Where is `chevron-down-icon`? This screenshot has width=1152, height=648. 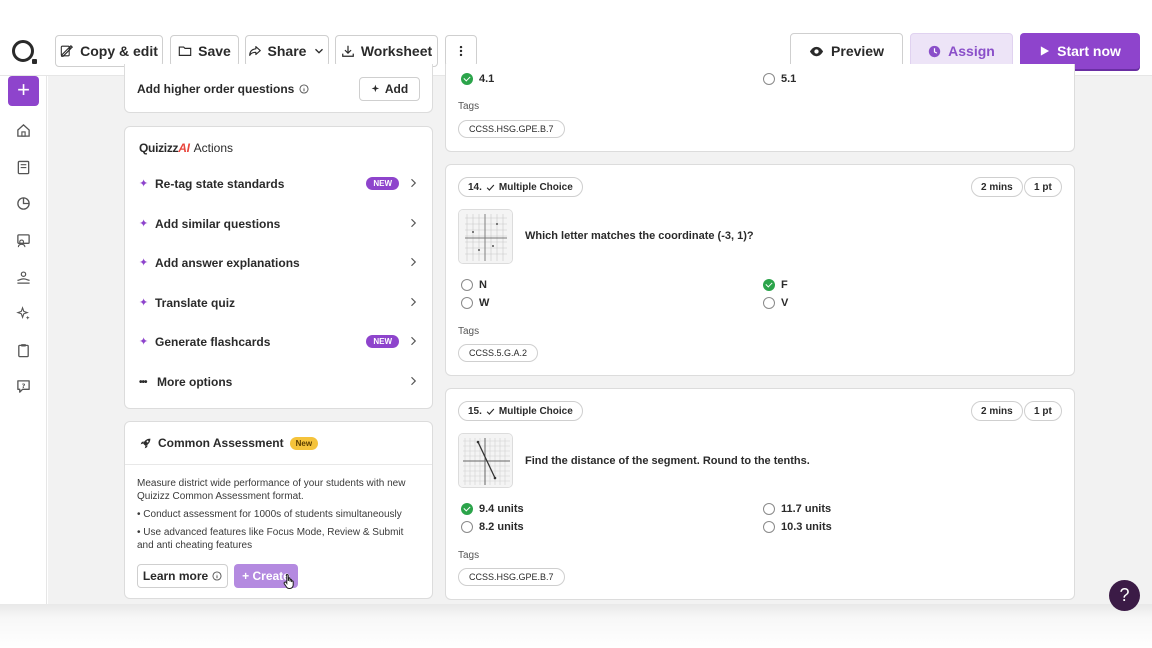 chevron-down-icon is located at coordinates (319, 51).